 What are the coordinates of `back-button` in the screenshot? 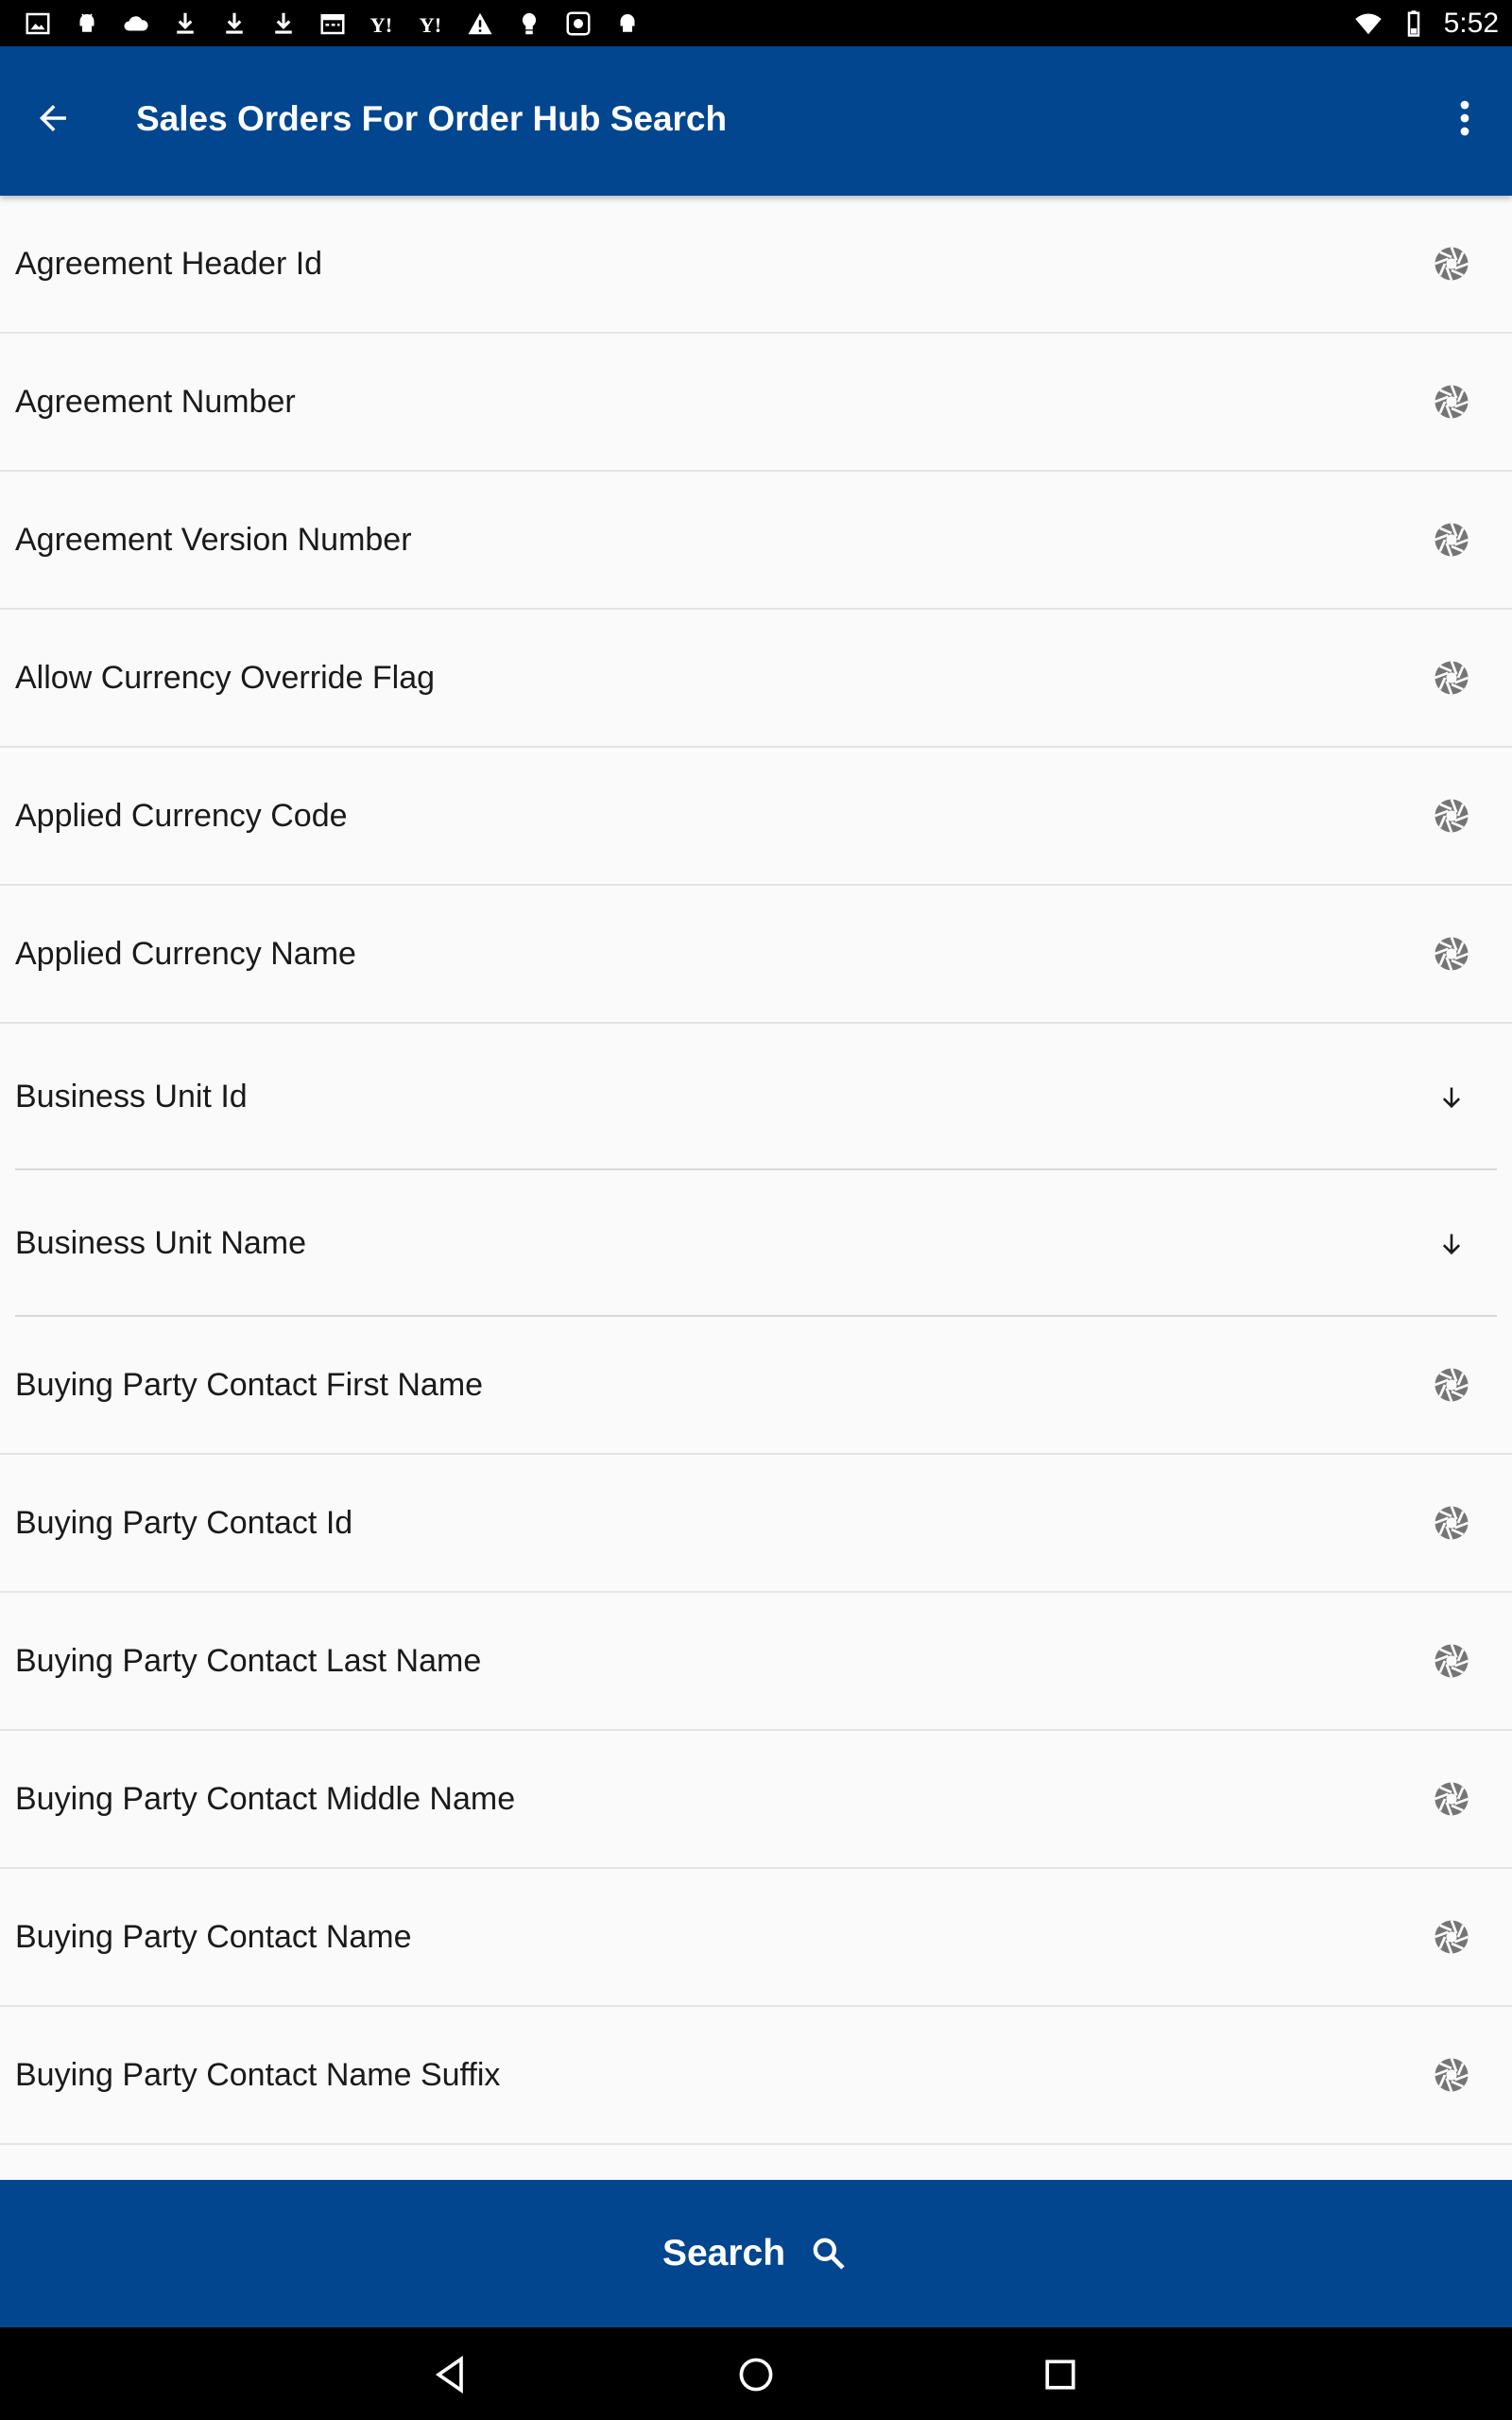 It's located at (53, 119).